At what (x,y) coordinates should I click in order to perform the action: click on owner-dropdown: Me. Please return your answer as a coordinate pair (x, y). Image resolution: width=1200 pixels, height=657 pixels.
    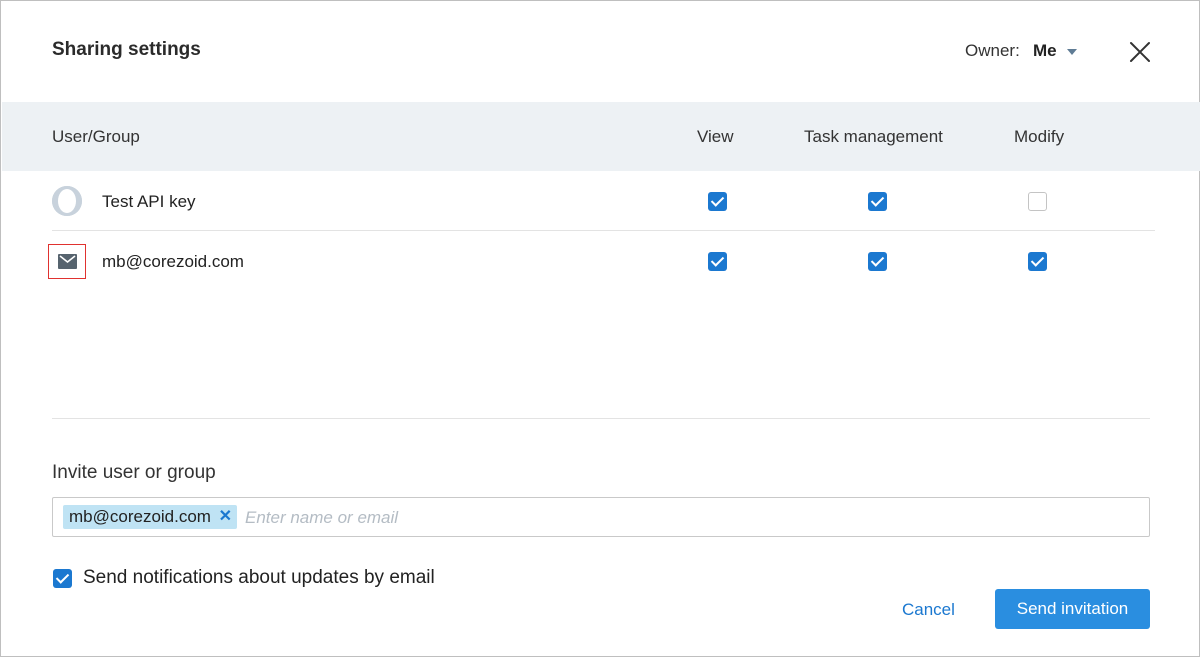
    Looking at the image, I should click on (1045, 51).